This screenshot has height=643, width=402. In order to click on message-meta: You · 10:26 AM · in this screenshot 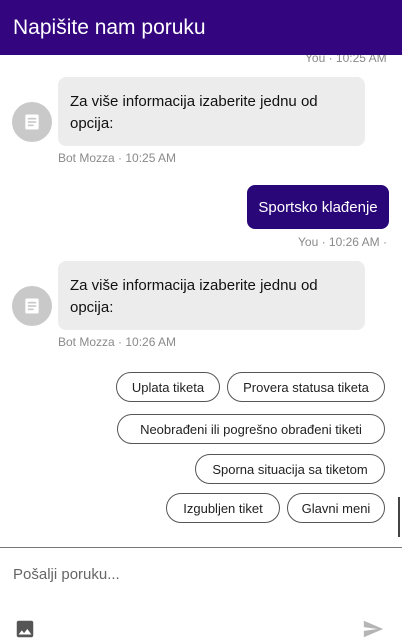, I will do `click(342, 242)`.